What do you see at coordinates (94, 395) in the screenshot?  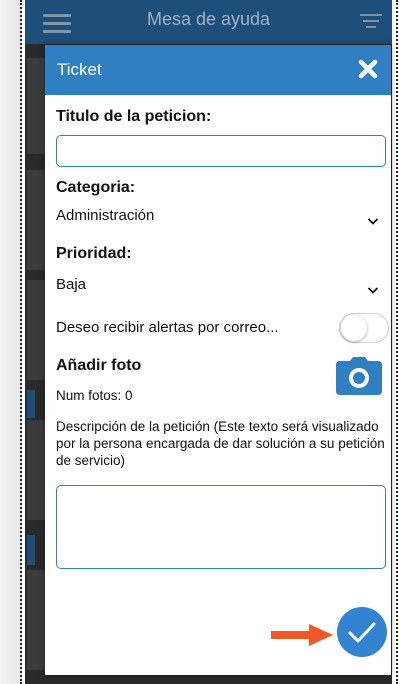 I see `num-fotos: Num fotos: 0` at bounding box center [94, 395].